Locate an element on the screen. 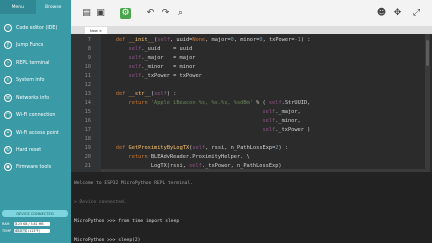 The image size is (432, 243). sidebar-item-jump-funcs: ƒ Jump Funcs is located at coordinates (35, 45).